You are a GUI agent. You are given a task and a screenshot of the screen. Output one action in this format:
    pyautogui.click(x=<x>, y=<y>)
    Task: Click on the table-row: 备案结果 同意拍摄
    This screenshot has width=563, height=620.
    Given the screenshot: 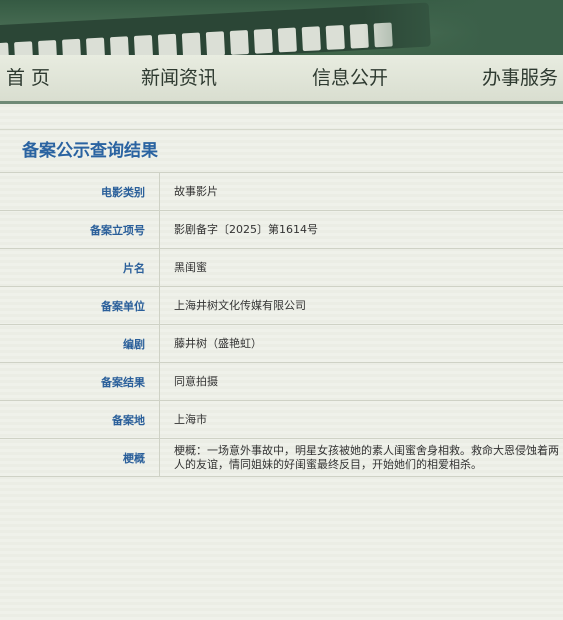 What is the action you would take?
    pyautogui.click(x=281, y=381)
    